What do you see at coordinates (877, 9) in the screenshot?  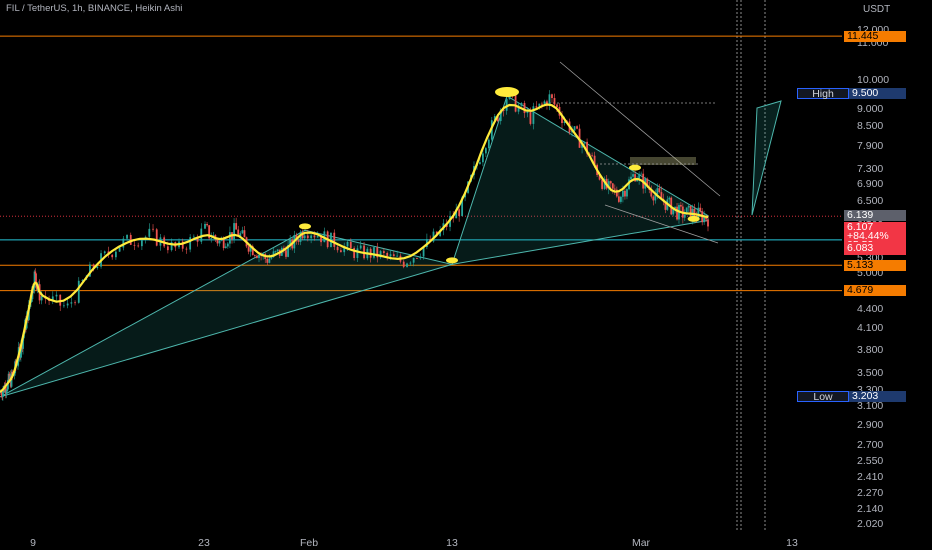 I see `currency-label: USDT` at bounding box center [877, 9].